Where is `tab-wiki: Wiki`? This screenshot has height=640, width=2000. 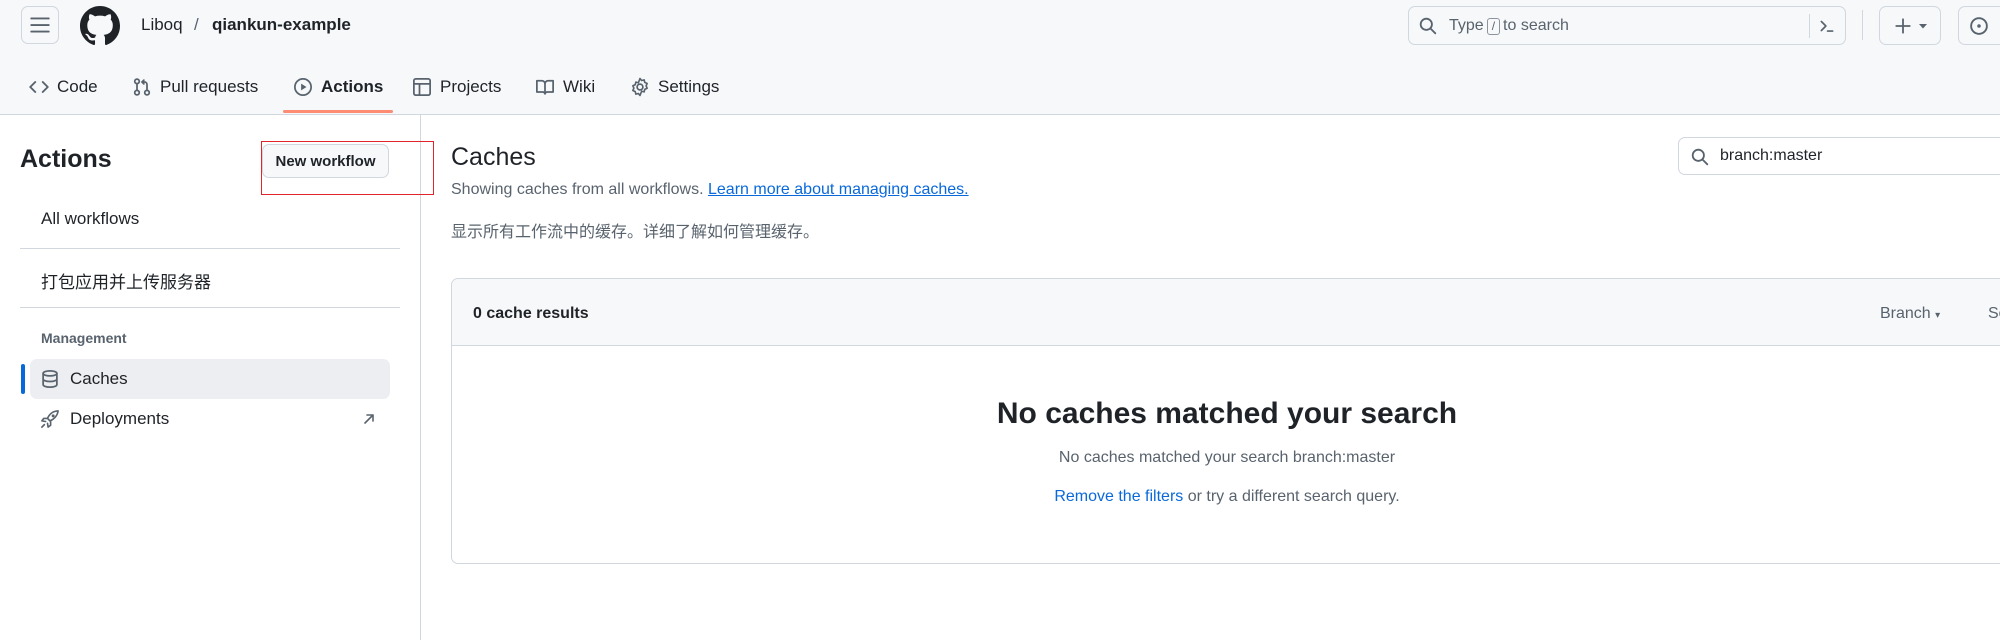 tab-wiki: Wiki is located at coordinates (565, 87).